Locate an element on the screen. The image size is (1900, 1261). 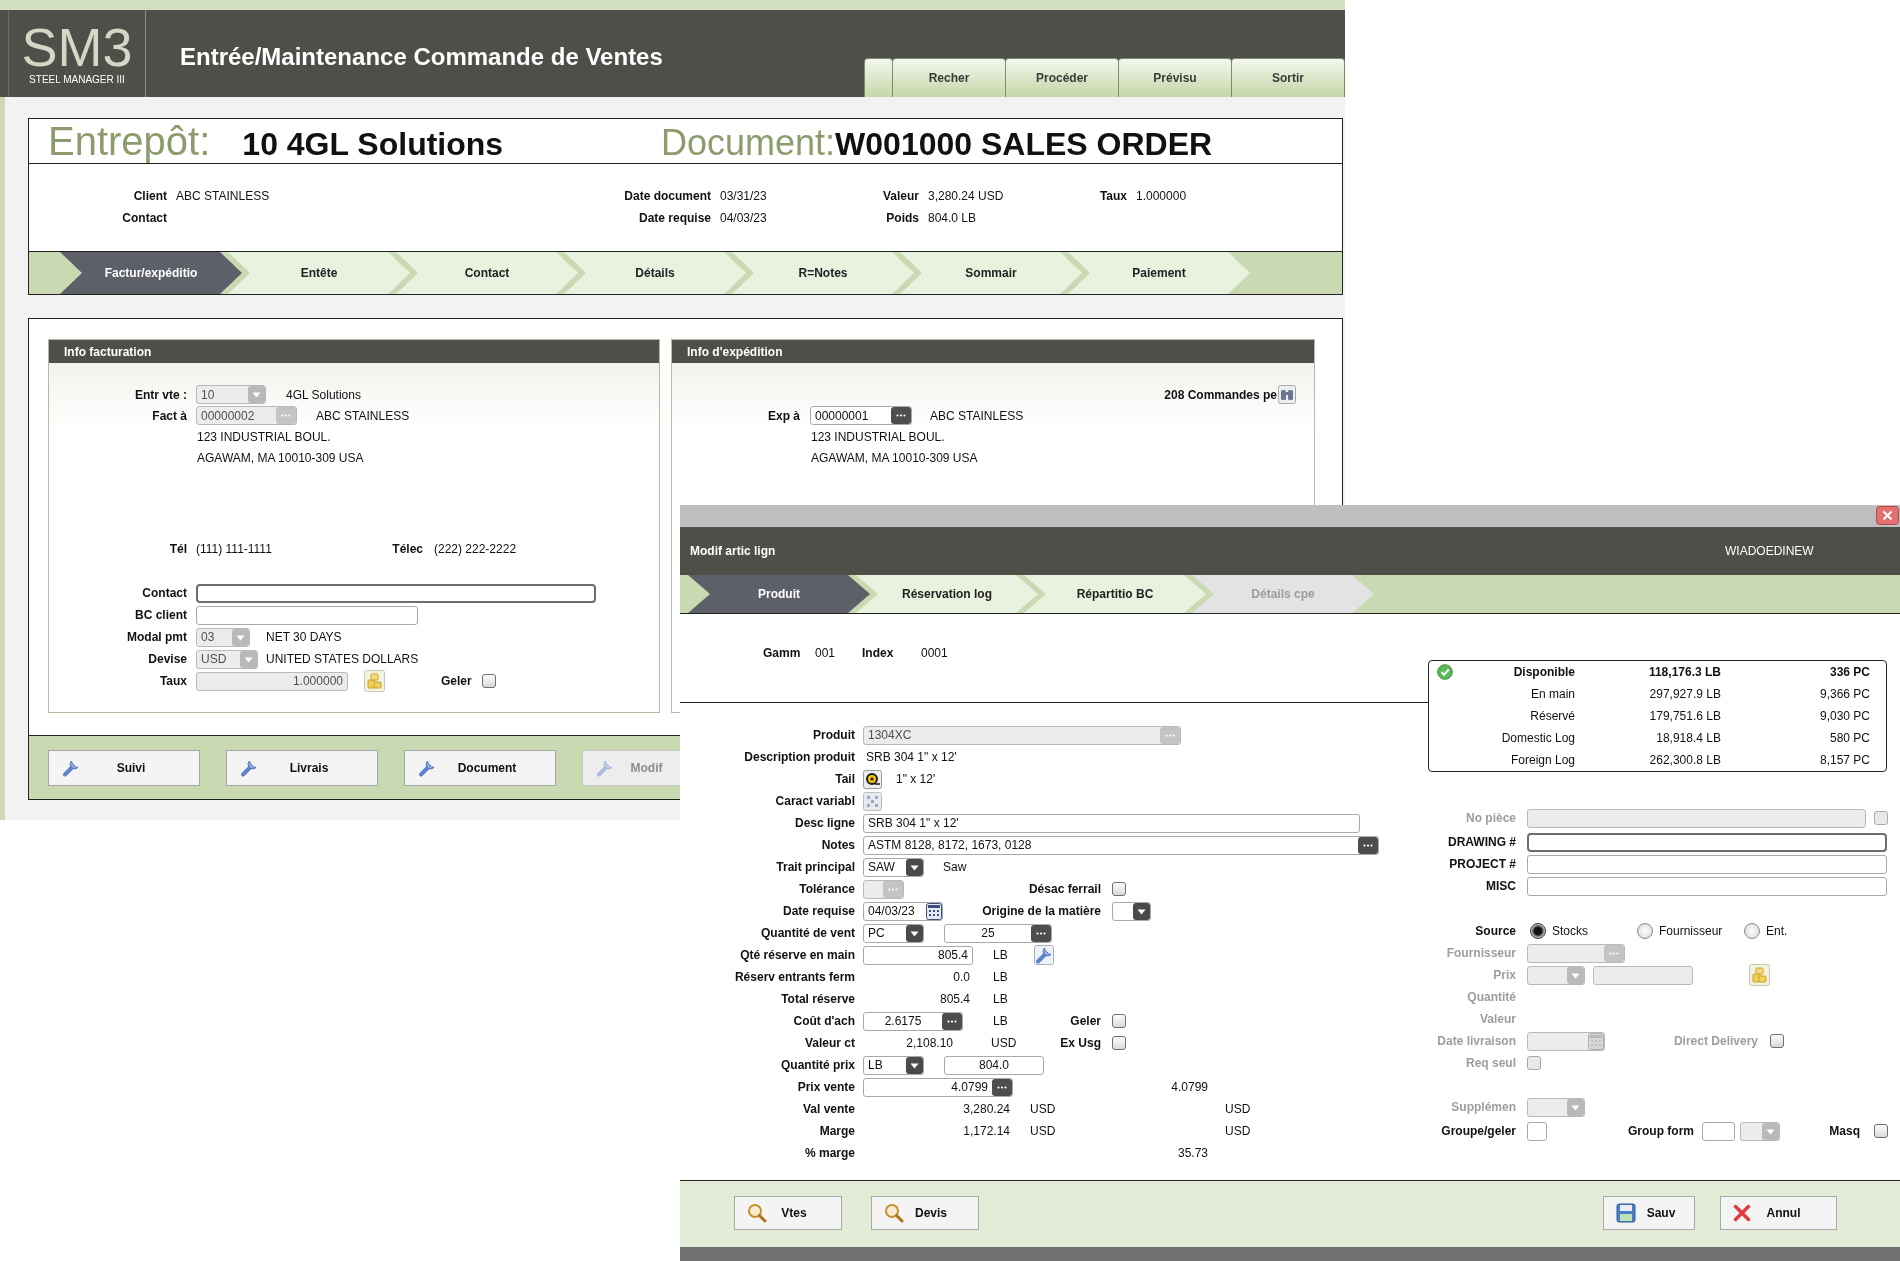
stock-weight: 262,300.8 LB is located at coordinates (1685, 760).